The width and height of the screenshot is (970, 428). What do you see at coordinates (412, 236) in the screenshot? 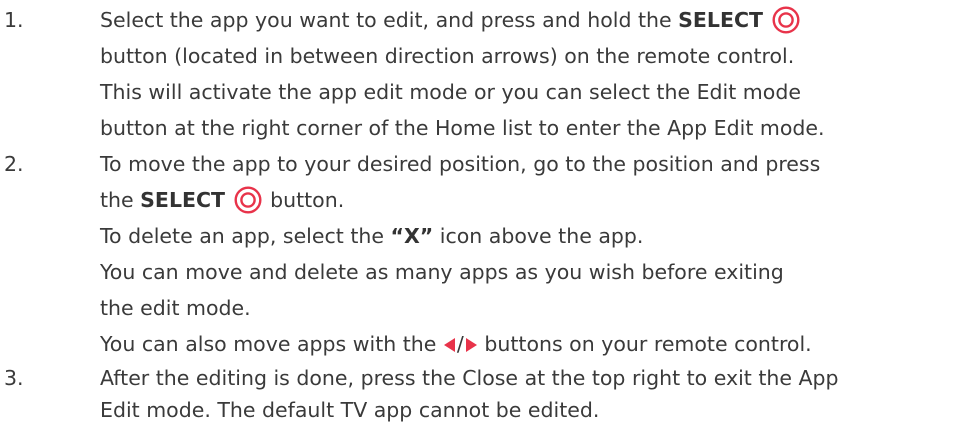
I see `bold-keyword: “X”` at bounding box center [412, 236].